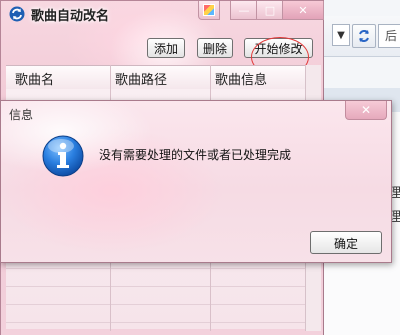 This screenshot has height=335, width=400. What do you see at coordinates (21, 115) in the screenshot?
I see `dialog-title: 信息` at bounding box center [21, 115].